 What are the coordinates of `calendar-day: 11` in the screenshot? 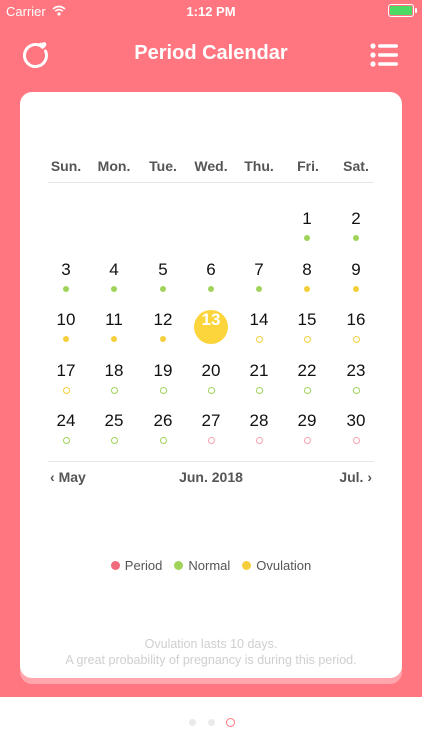 It's located at (114, 326).